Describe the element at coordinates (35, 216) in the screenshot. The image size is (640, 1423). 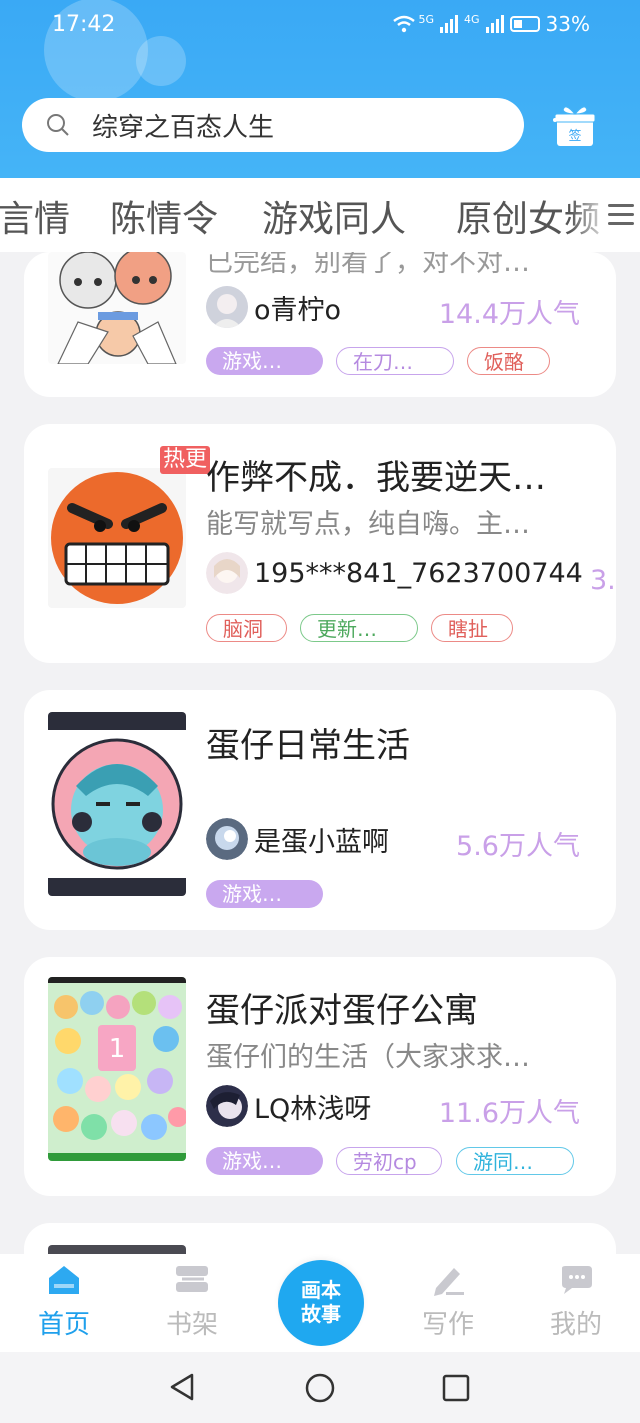
I see `tab-romance: 言情` at that location.